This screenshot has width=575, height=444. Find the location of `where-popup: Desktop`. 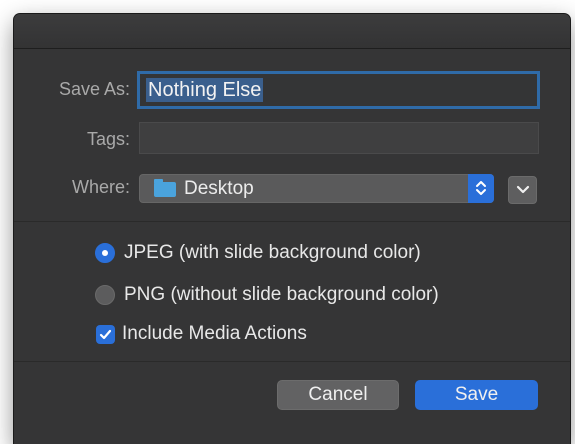

where-popup: Desktop is located at coordinates (316, 188).